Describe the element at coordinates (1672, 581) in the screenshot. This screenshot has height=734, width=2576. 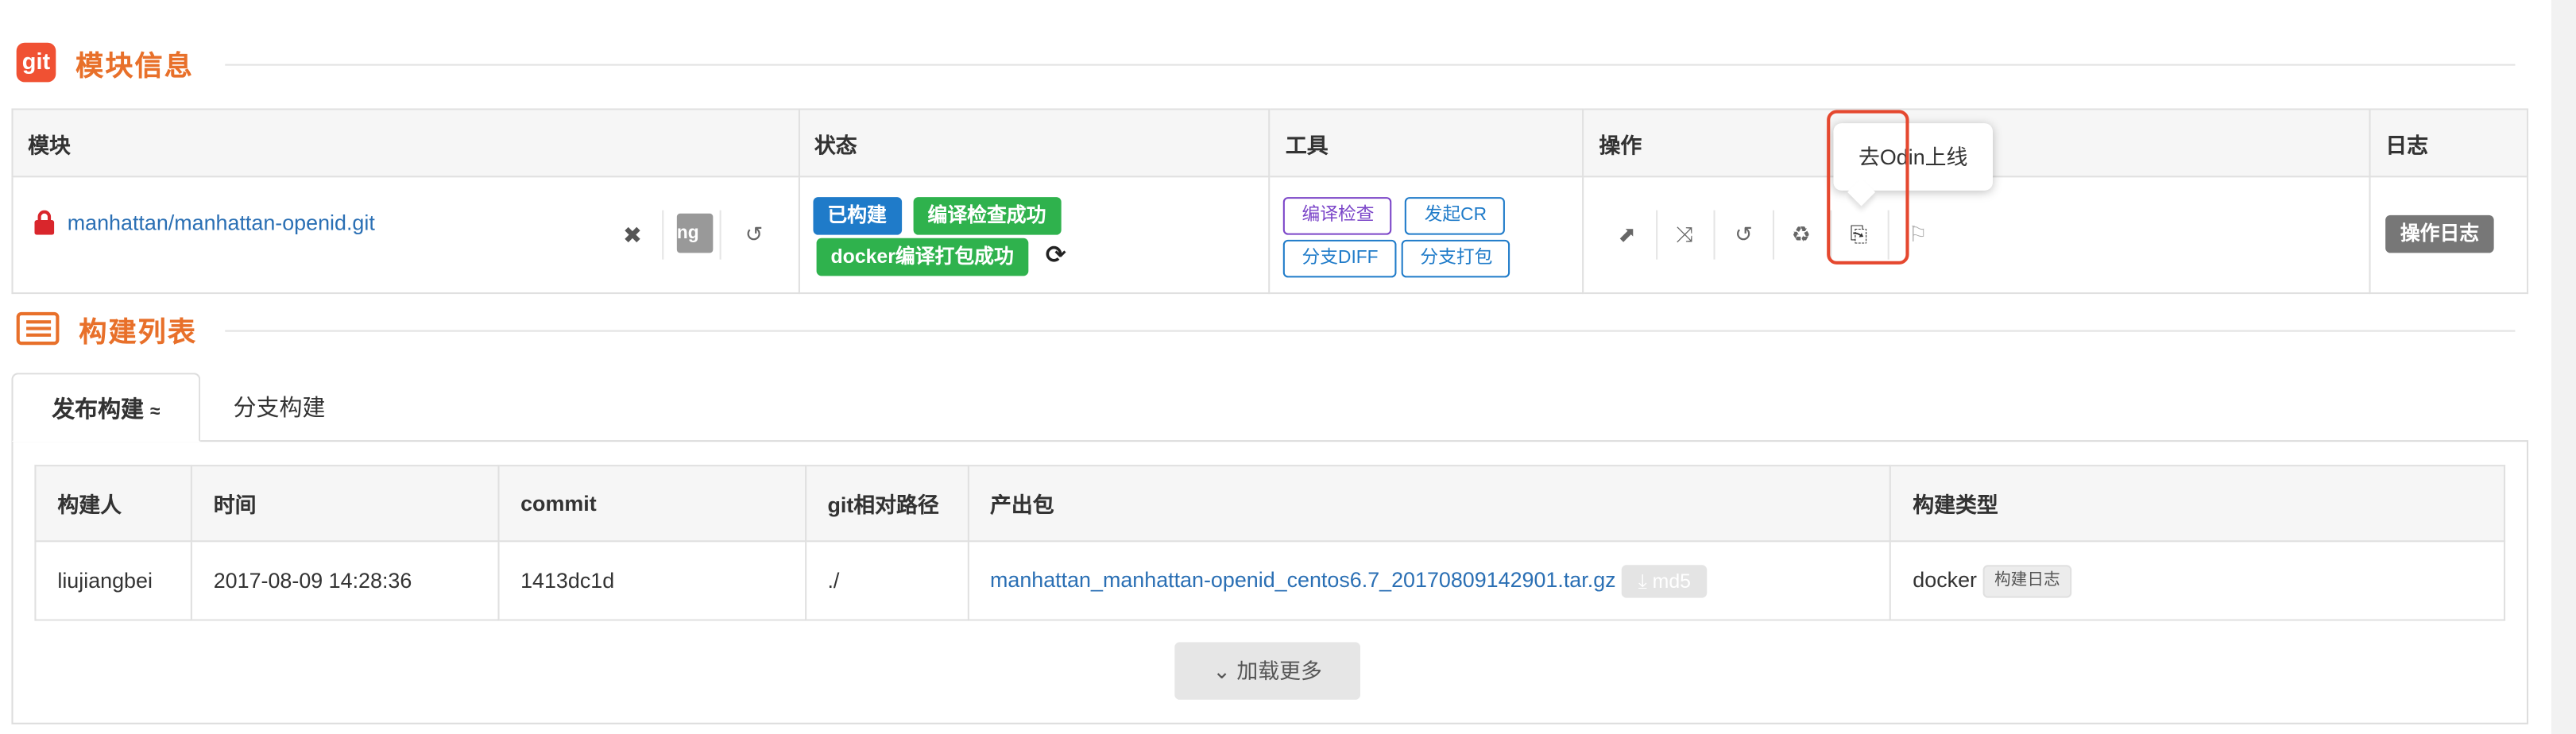
I see `md5-label: md5` at that location.